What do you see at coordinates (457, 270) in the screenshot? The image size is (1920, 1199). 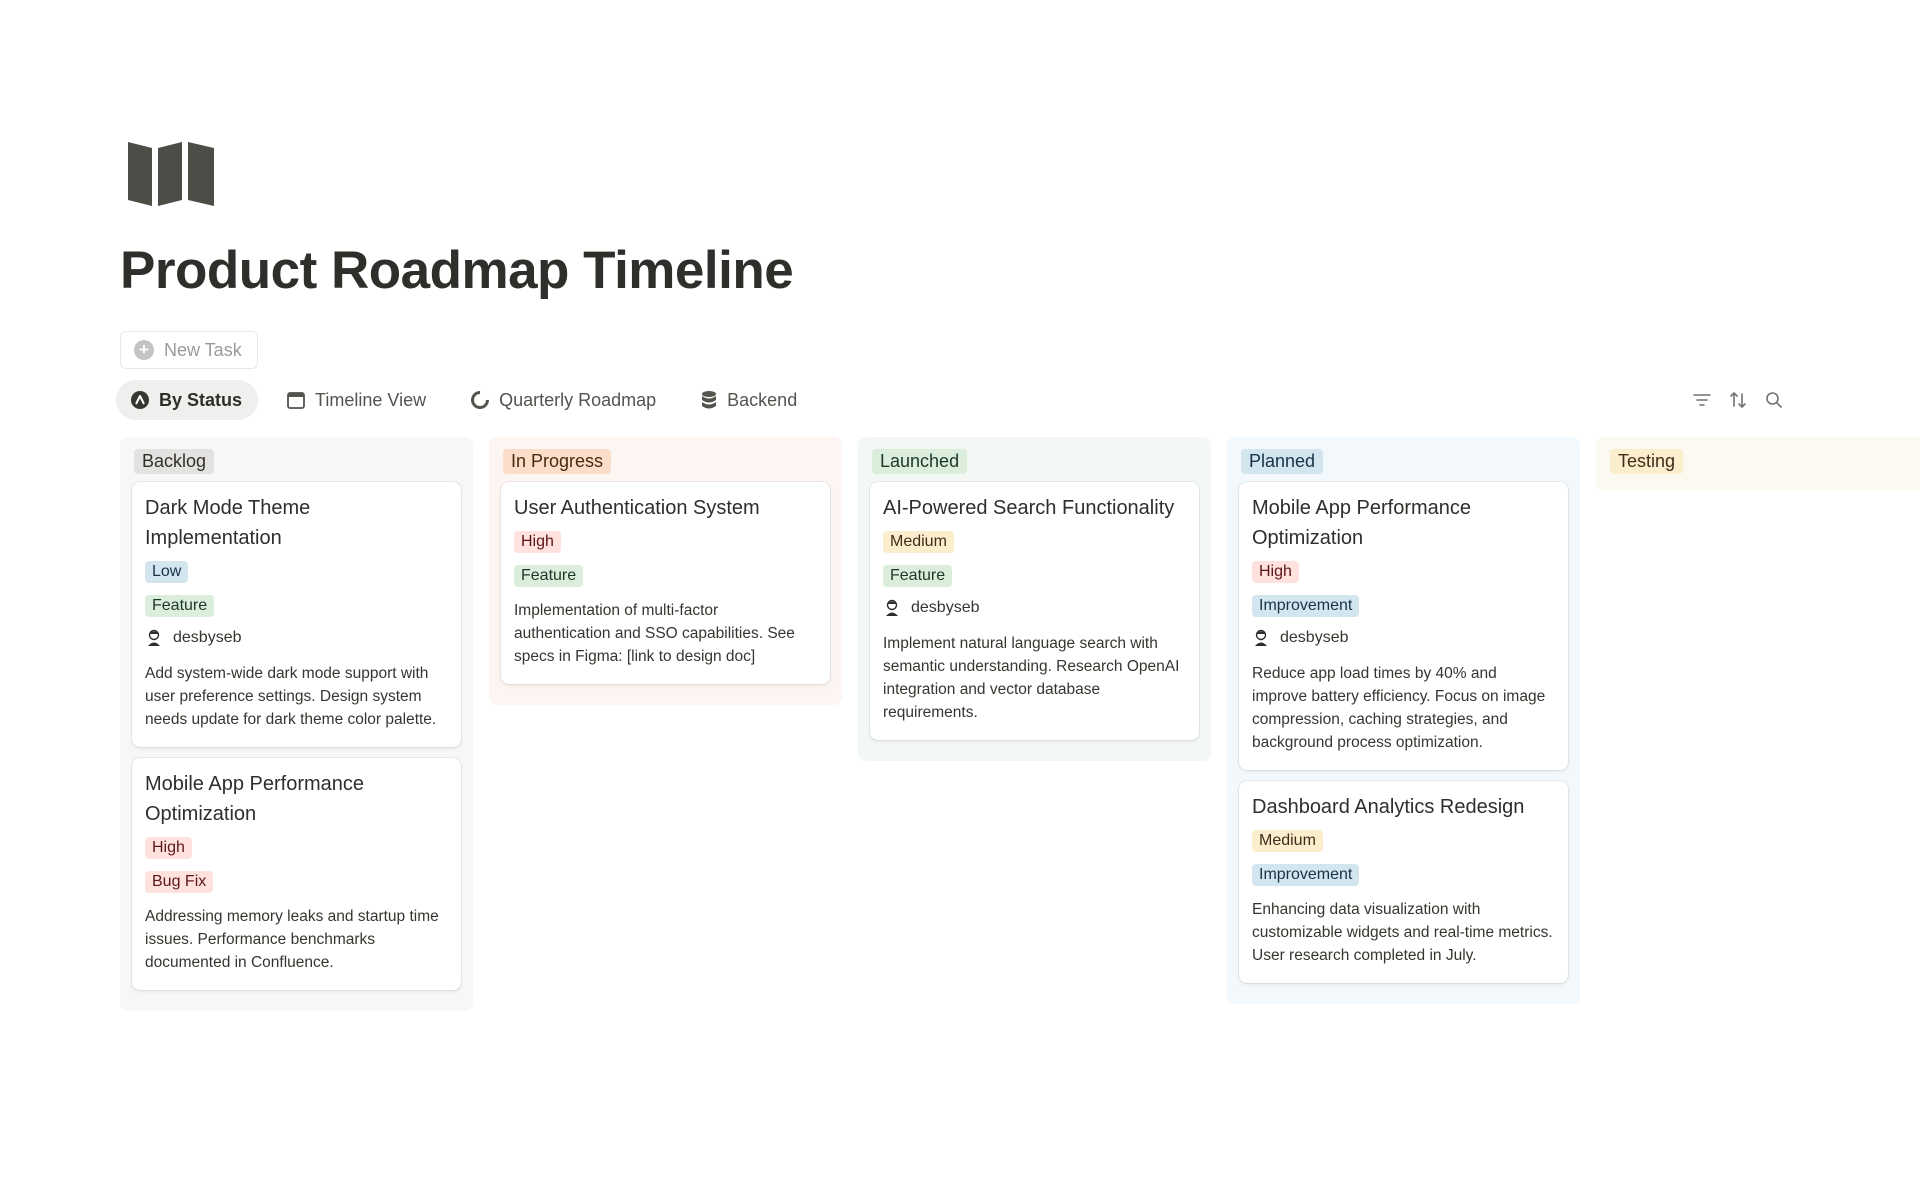 I see `page-title: Product Roadmap Timeline` at bounding box center [457, 270].